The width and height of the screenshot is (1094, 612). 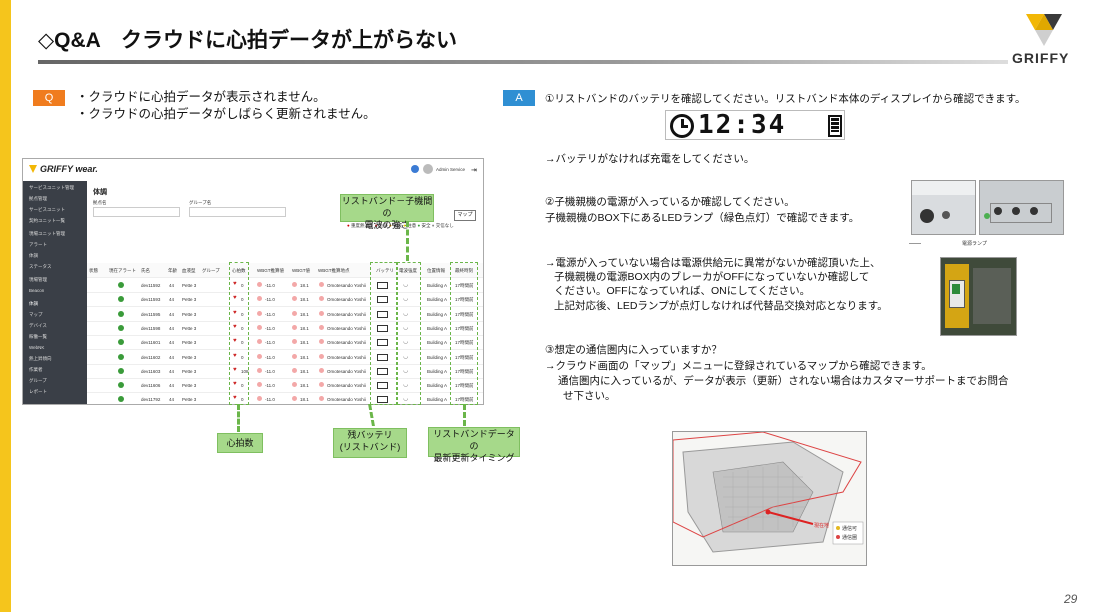 I want to click on title-underline, so click(x=523, y=62).